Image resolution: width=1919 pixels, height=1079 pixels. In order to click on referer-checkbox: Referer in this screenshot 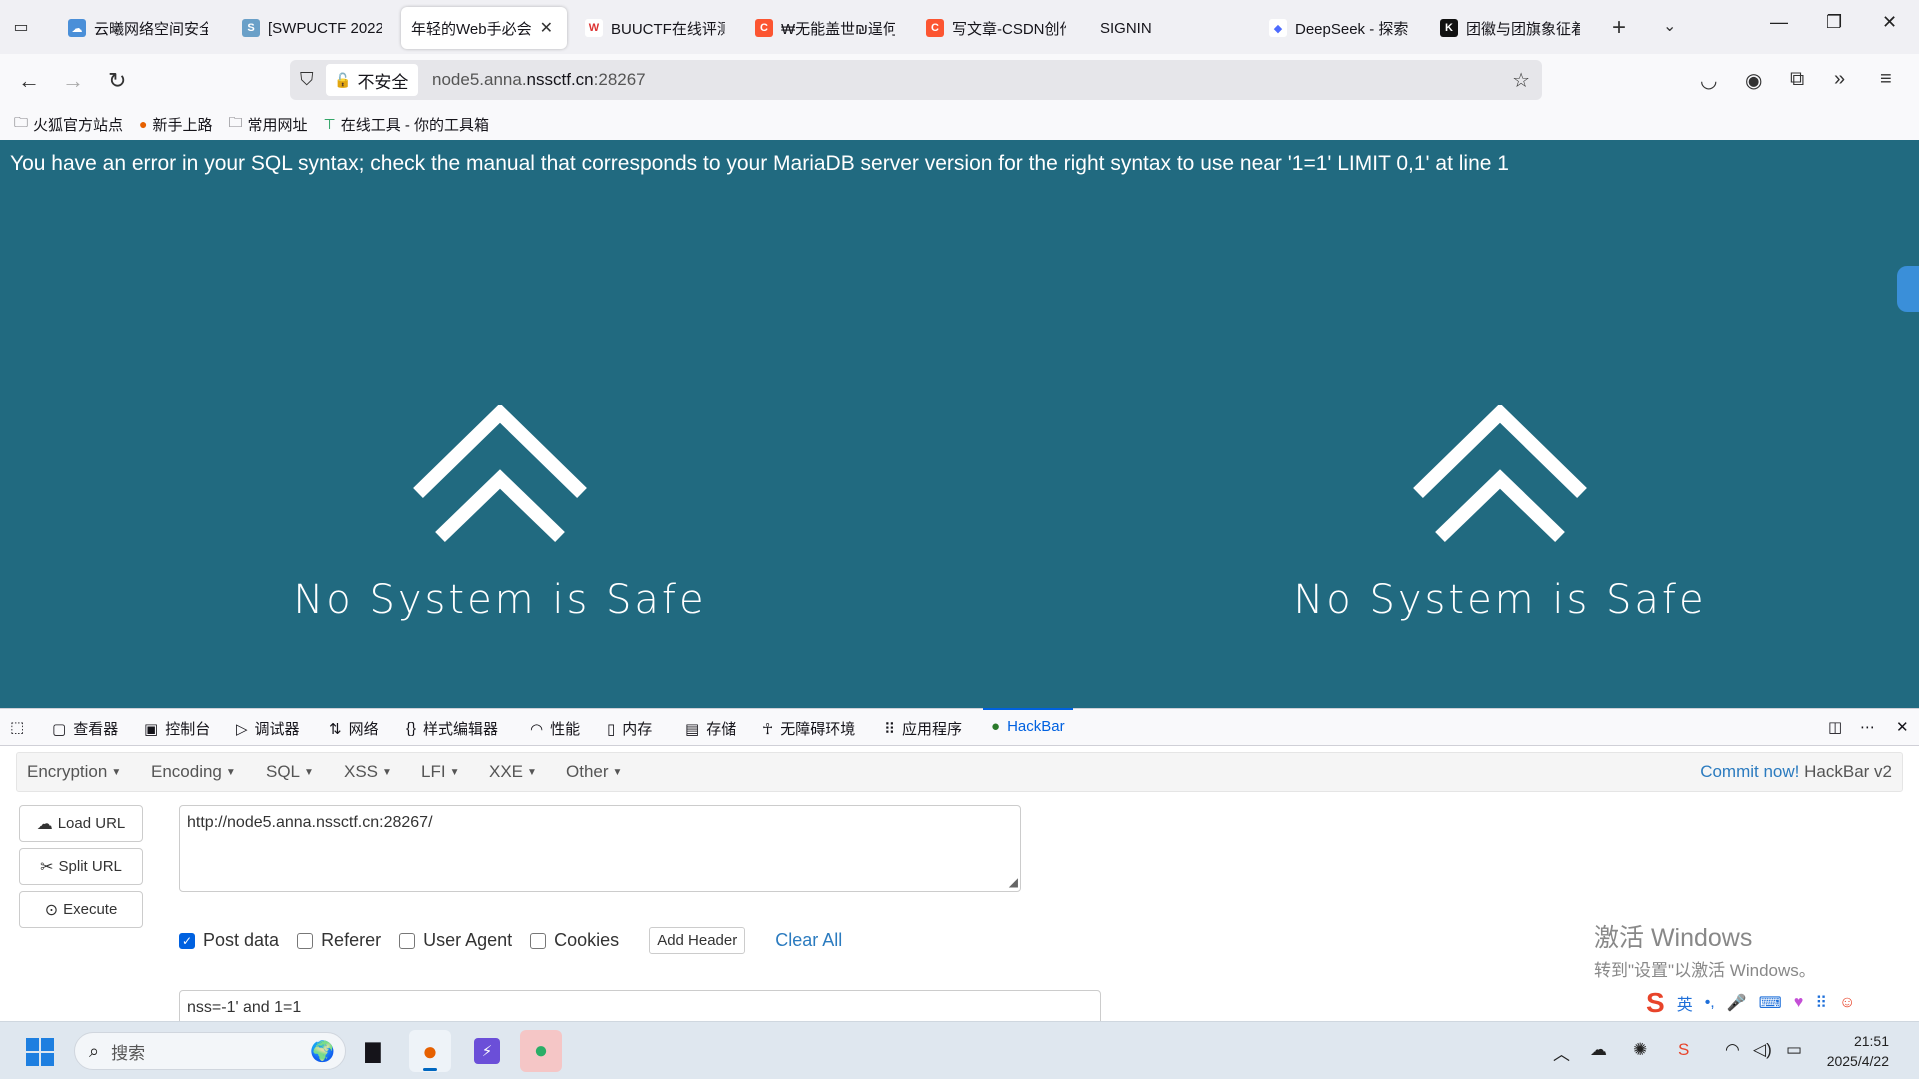, I will do `click(339, 940)`.